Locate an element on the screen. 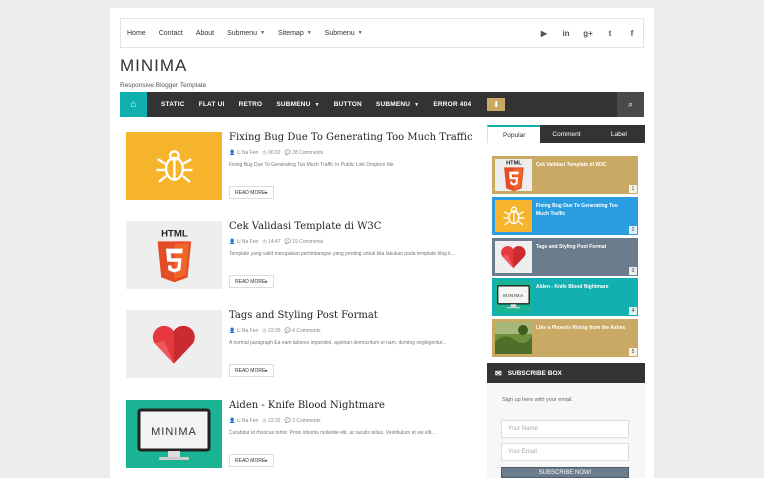  search-button: ⌕ is located at coordinates (630, 104).